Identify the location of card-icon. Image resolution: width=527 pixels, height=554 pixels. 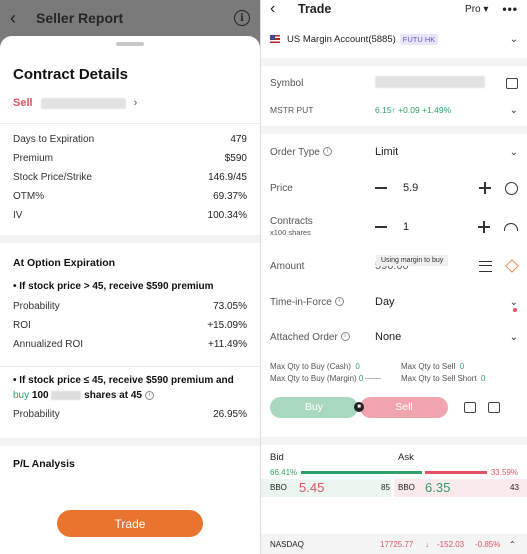
(470, 407).